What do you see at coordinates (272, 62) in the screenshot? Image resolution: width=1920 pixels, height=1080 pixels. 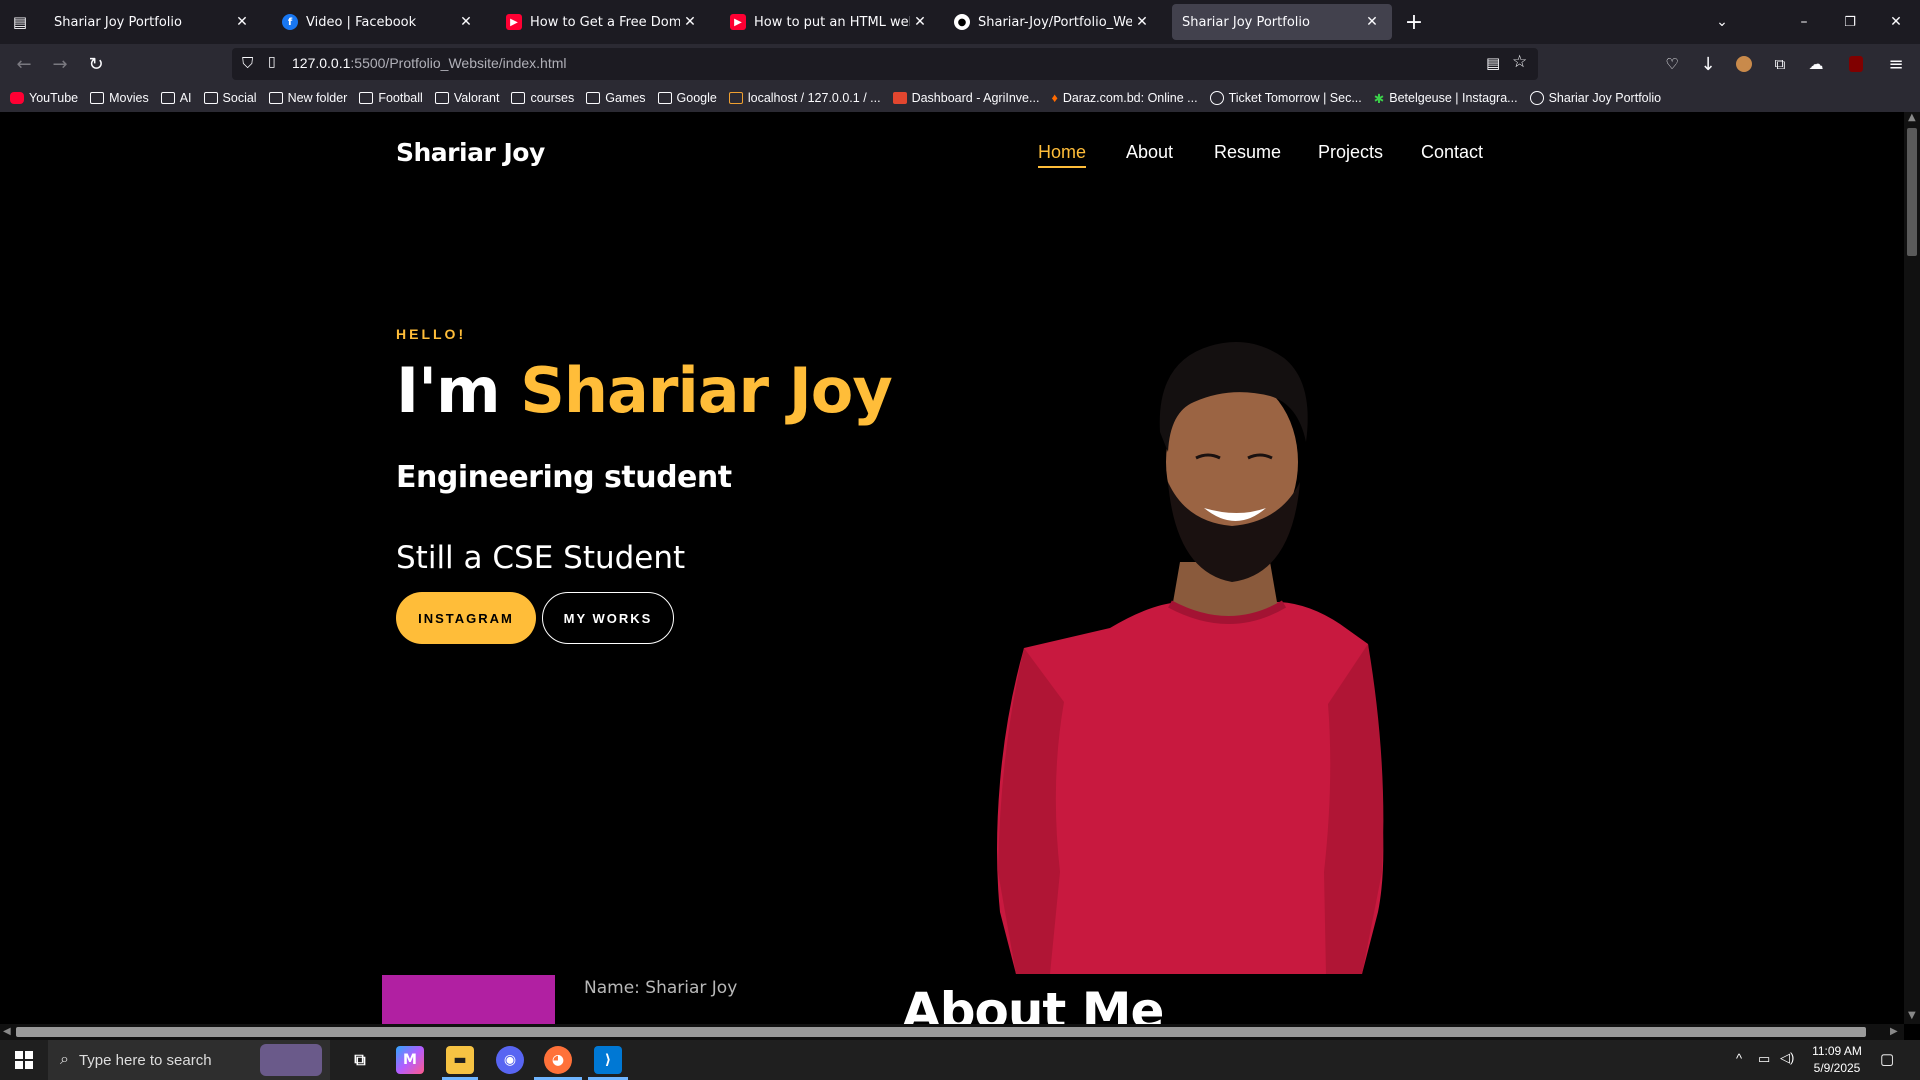 I see `page-info-icon: ▯` at bounding box center [272, 62].